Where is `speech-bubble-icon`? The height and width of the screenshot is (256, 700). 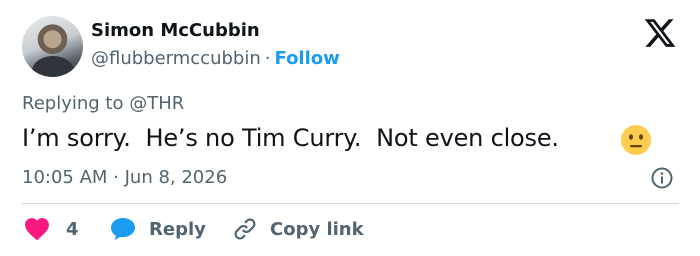 speech-bubble-icon is located at coordinates (123, 229).